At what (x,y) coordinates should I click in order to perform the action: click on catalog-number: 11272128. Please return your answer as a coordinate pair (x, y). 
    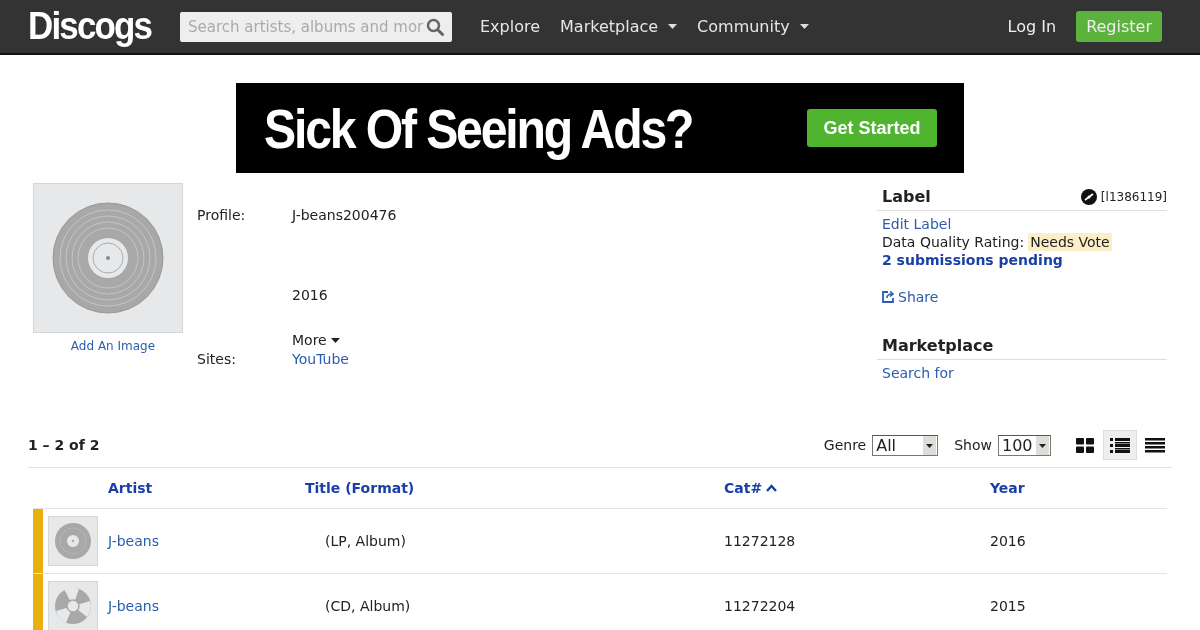
    Looking at the image, I should click on (760, 541).